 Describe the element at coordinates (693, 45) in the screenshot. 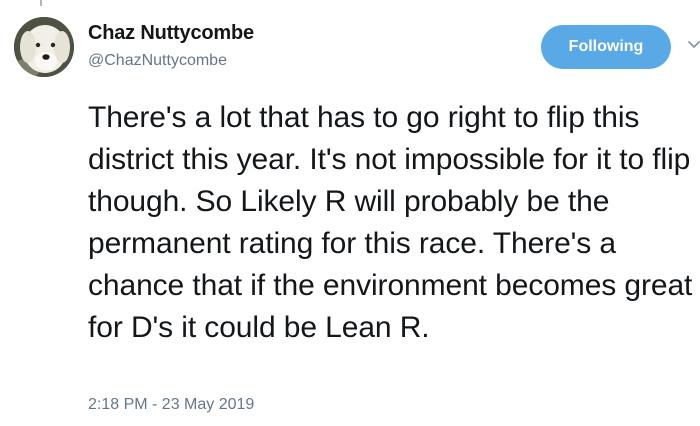

I see `chevron-down-icon` at that location.